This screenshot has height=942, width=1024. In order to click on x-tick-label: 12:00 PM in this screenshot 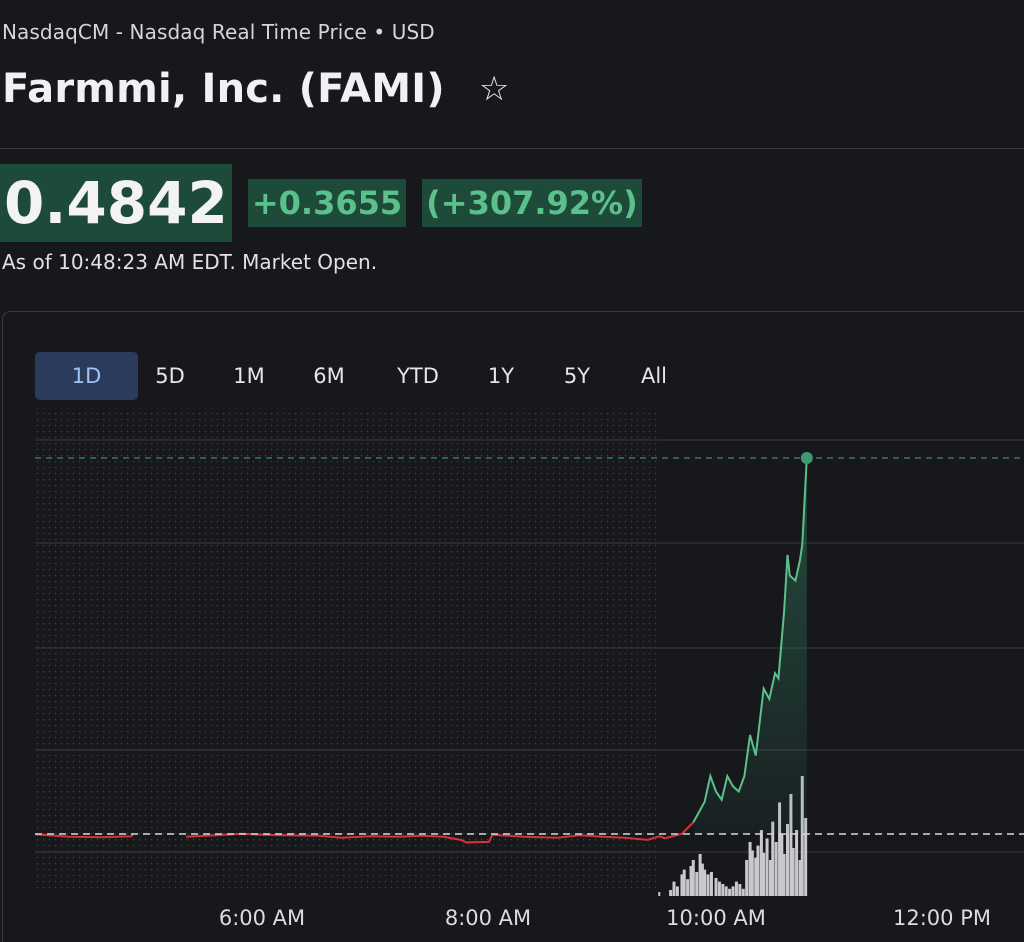, I will do `click(942, 918)`.